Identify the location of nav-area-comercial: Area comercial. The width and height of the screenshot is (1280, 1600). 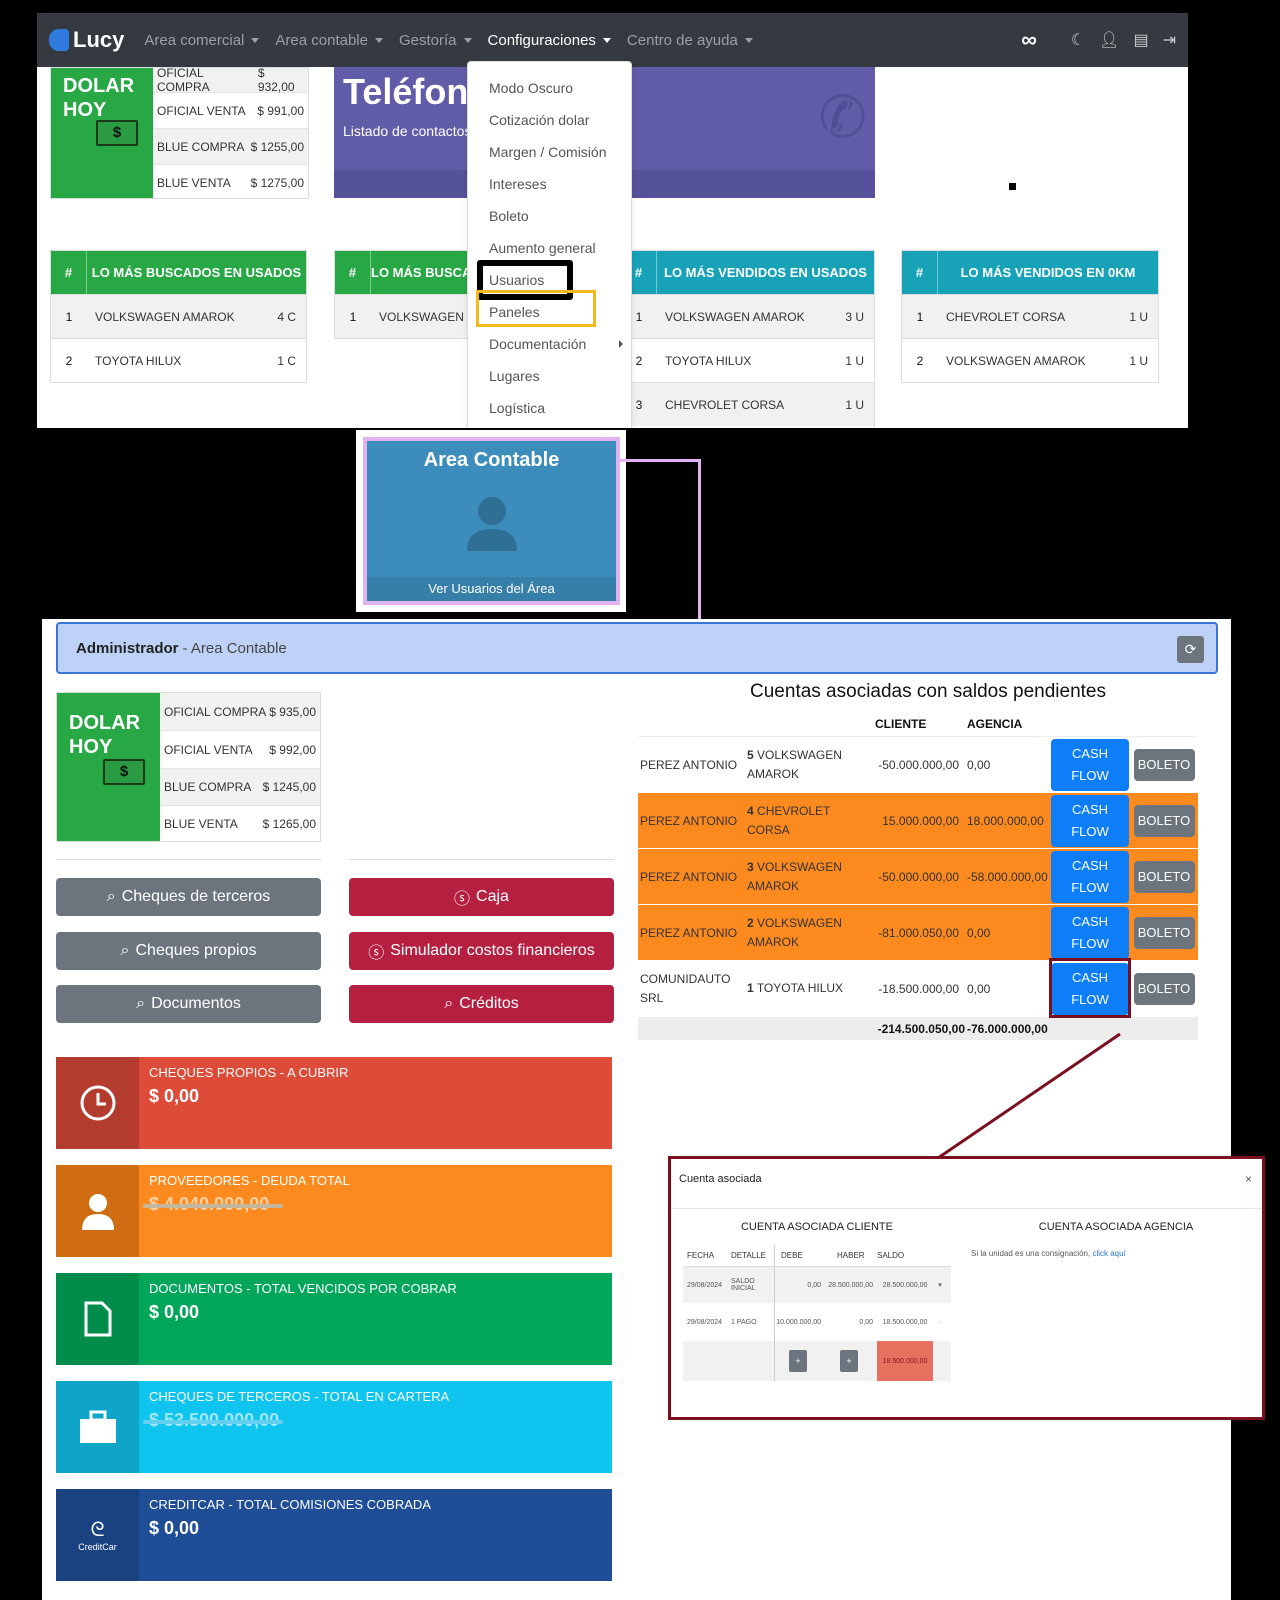
(202, 40).